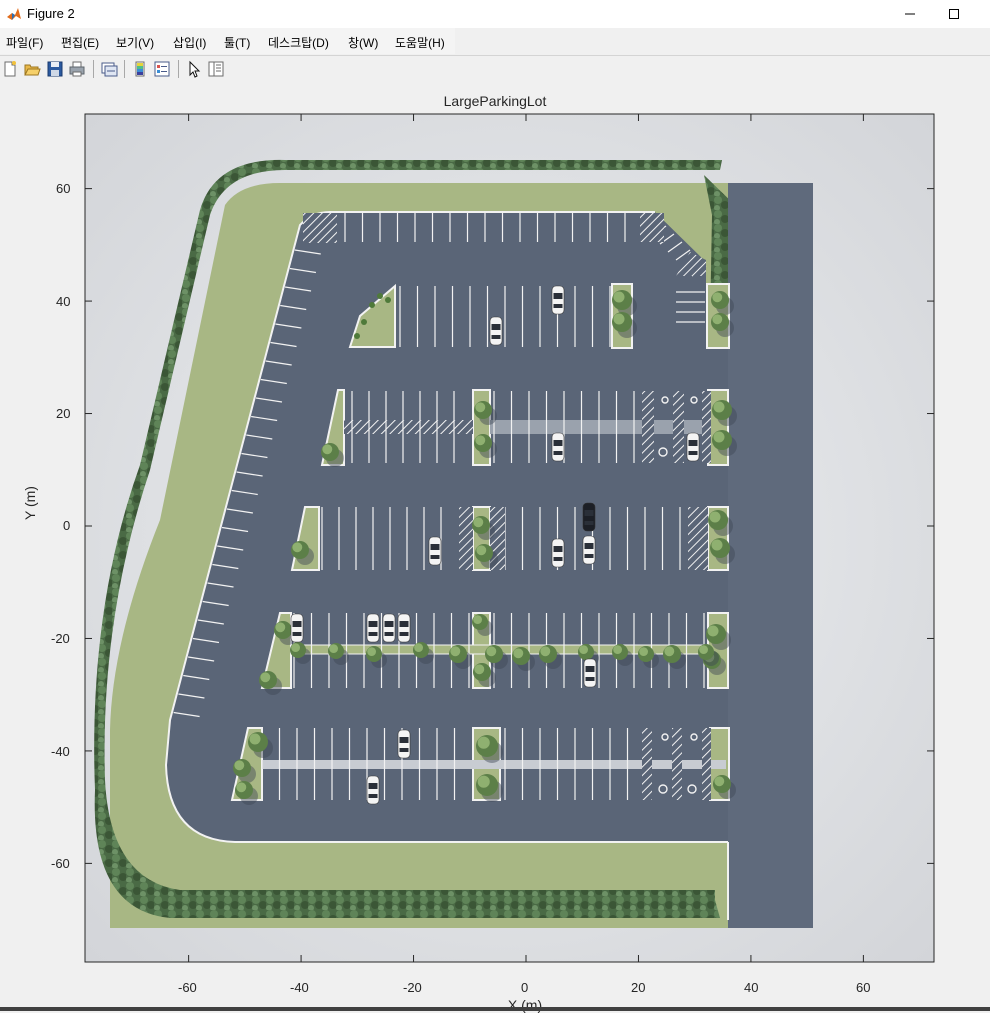 This screenshot has width=990, height=1013. Describe the element at coordinates (63, 301) in the screenshot. I see `y-tick-label: 40` at that location.